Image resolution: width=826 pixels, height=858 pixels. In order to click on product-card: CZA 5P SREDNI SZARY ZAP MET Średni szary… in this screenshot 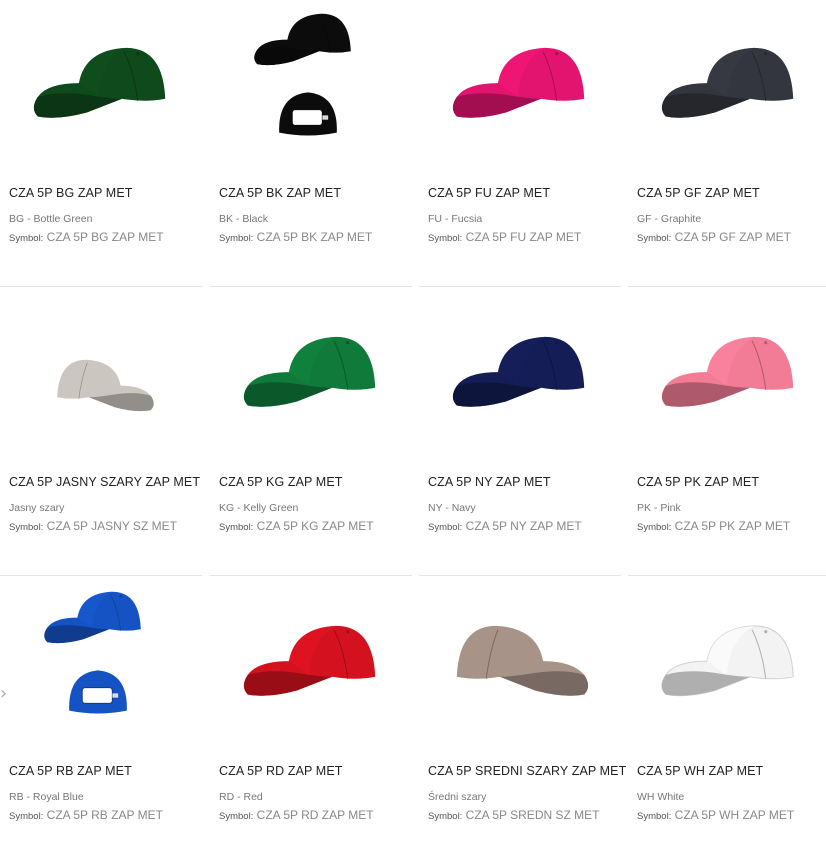, I will do `click(522, 718)`.